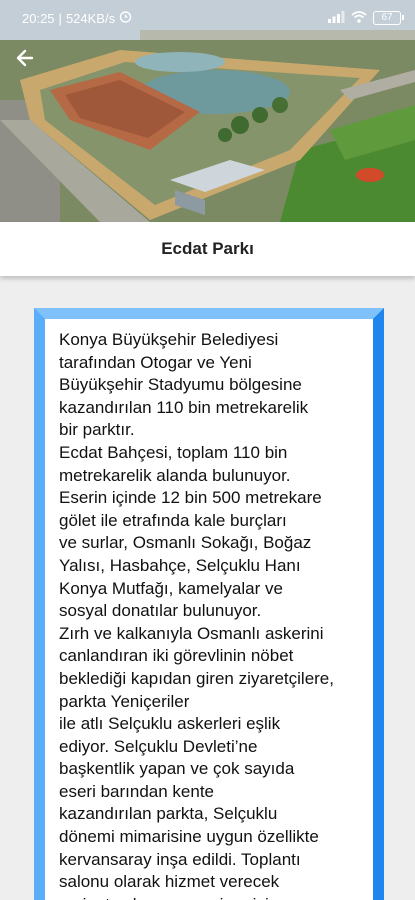  What do you see at coordinates (38, 18) in the screenshot?
I see `status-time: 20:25` at bounding box center [38, 18].